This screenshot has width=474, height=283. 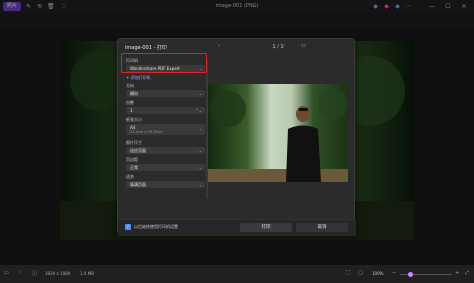 I want to click on add-printer-link: + 添加打印机, so click(x=138, y=78).